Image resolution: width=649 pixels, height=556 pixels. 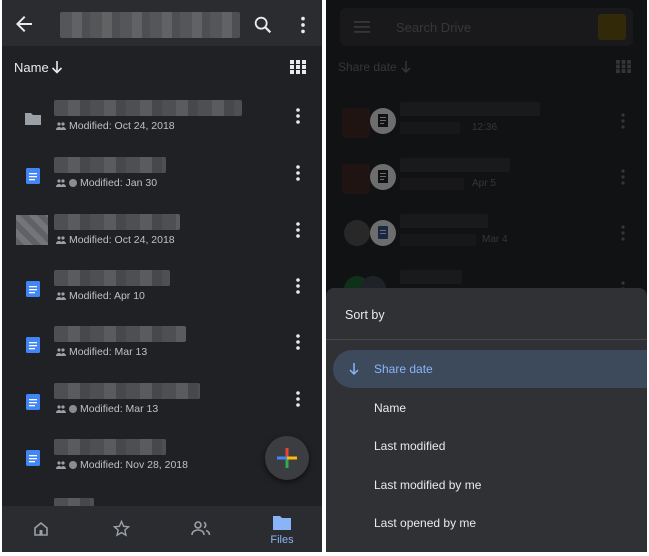 I want to click on file-meta: Modified: Jan 30, so click(x=106, y=183).